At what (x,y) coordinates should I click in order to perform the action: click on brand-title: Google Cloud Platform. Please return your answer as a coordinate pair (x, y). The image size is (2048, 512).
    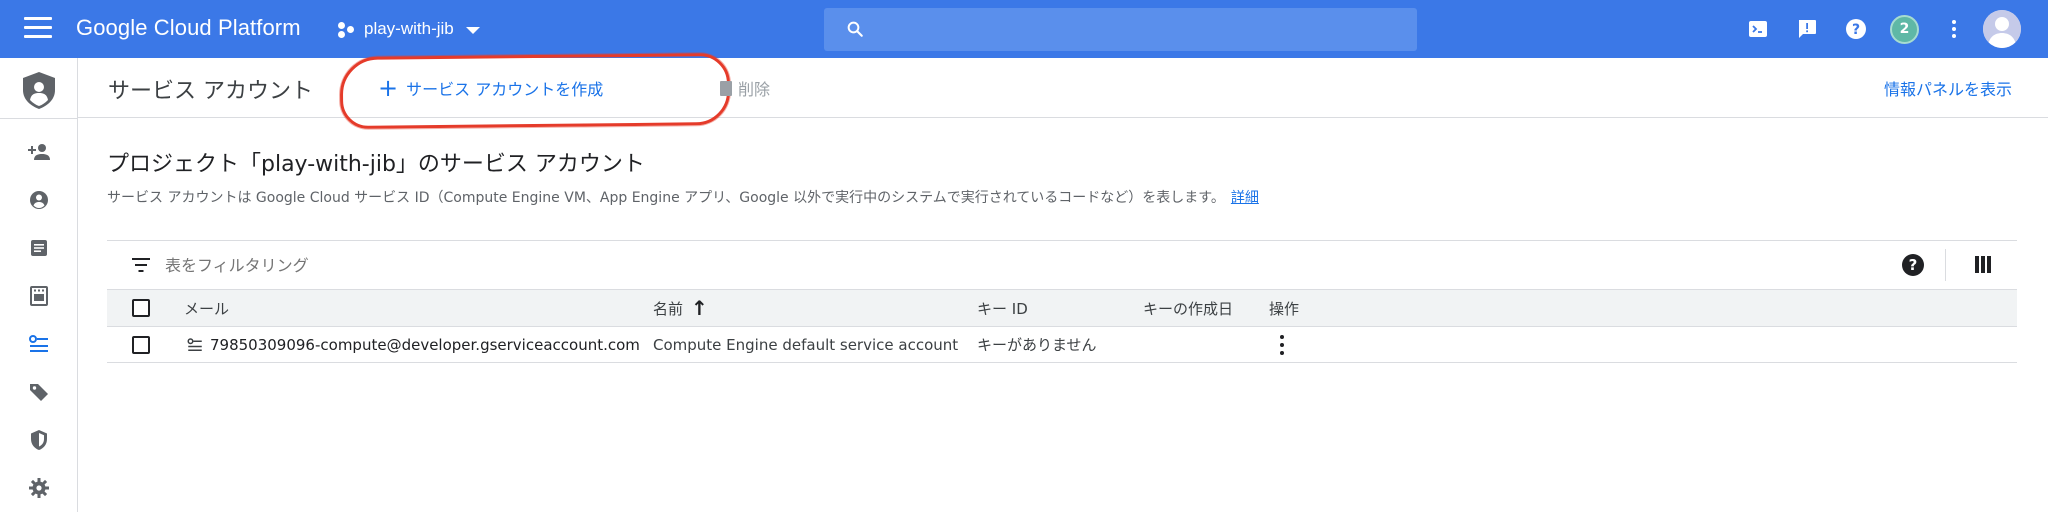
    Looking at the image, I should click on (188, 28).